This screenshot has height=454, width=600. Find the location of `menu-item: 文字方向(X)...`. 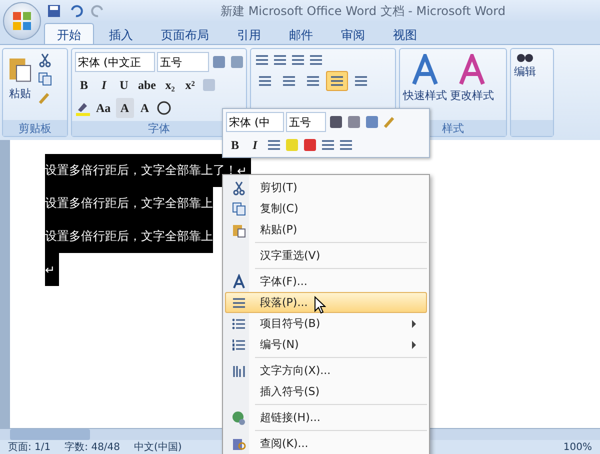

menu-item: 文字方向(X)... is located at coordinates (326, 370).